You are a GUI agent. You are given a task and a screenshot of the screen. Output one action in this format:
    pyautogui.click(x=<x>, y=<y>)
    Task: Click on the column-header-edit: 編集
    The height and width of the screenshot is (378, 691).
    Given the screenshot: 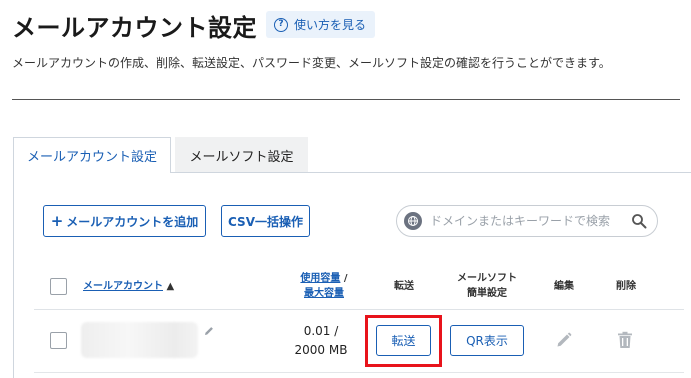 What is the action you would take?
    pyautogui.click(x=564, y=286)
    